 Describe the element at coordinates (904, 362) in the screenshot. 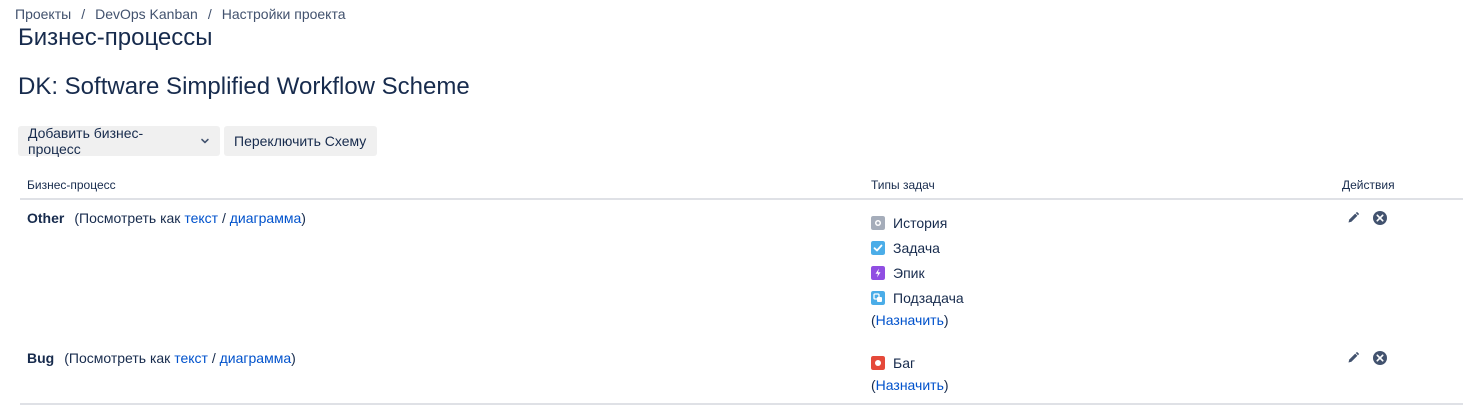

I see `issue-type-label: Баг` at that location.